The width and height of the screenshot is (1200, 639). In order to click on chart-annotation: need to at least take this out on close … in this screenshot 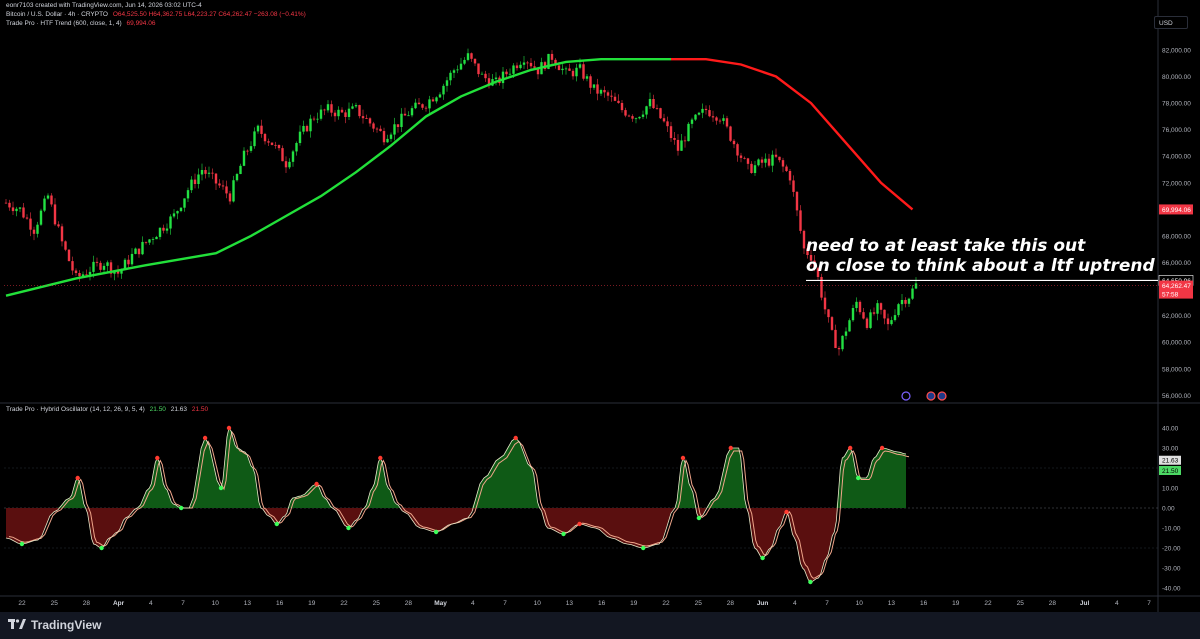, I will do `click(980, 256)`.